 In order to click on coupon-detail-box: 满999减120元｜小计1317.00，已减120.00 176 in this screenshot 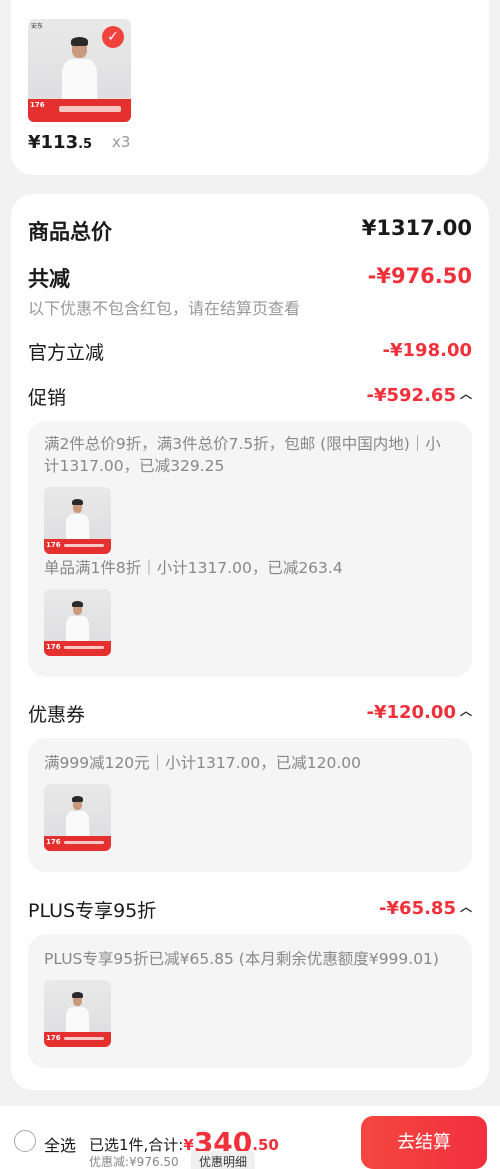, I will do `click(250, 805)`.